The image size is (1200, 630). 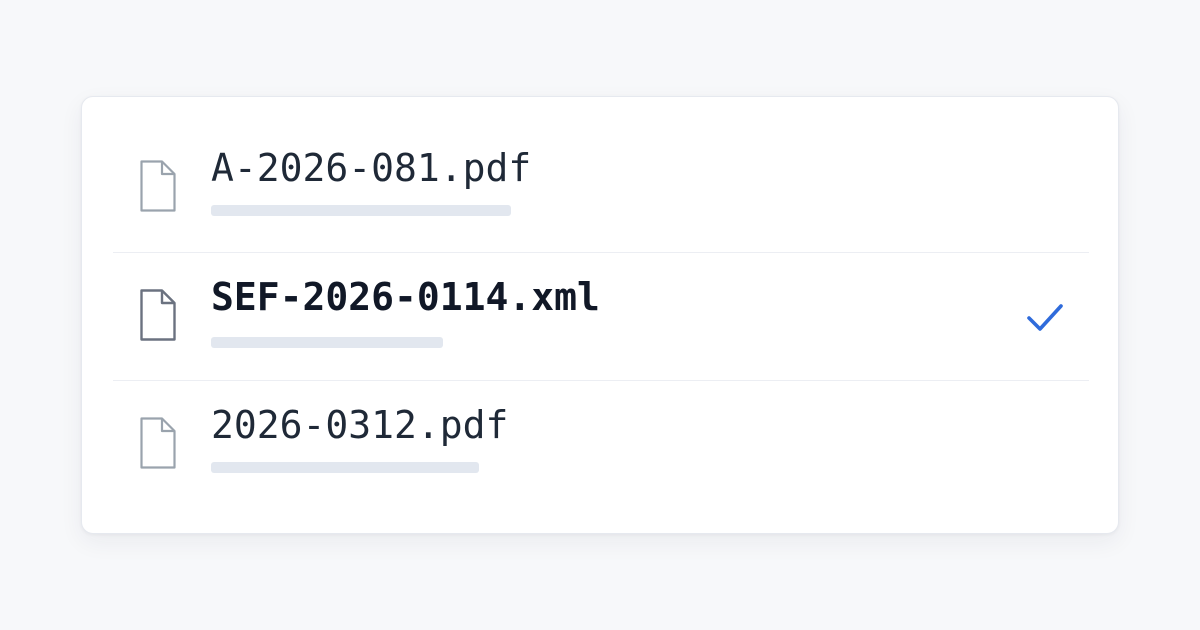 I want to click on file-name: SEF-2026-0114.xml, so click(x=405, y=297).